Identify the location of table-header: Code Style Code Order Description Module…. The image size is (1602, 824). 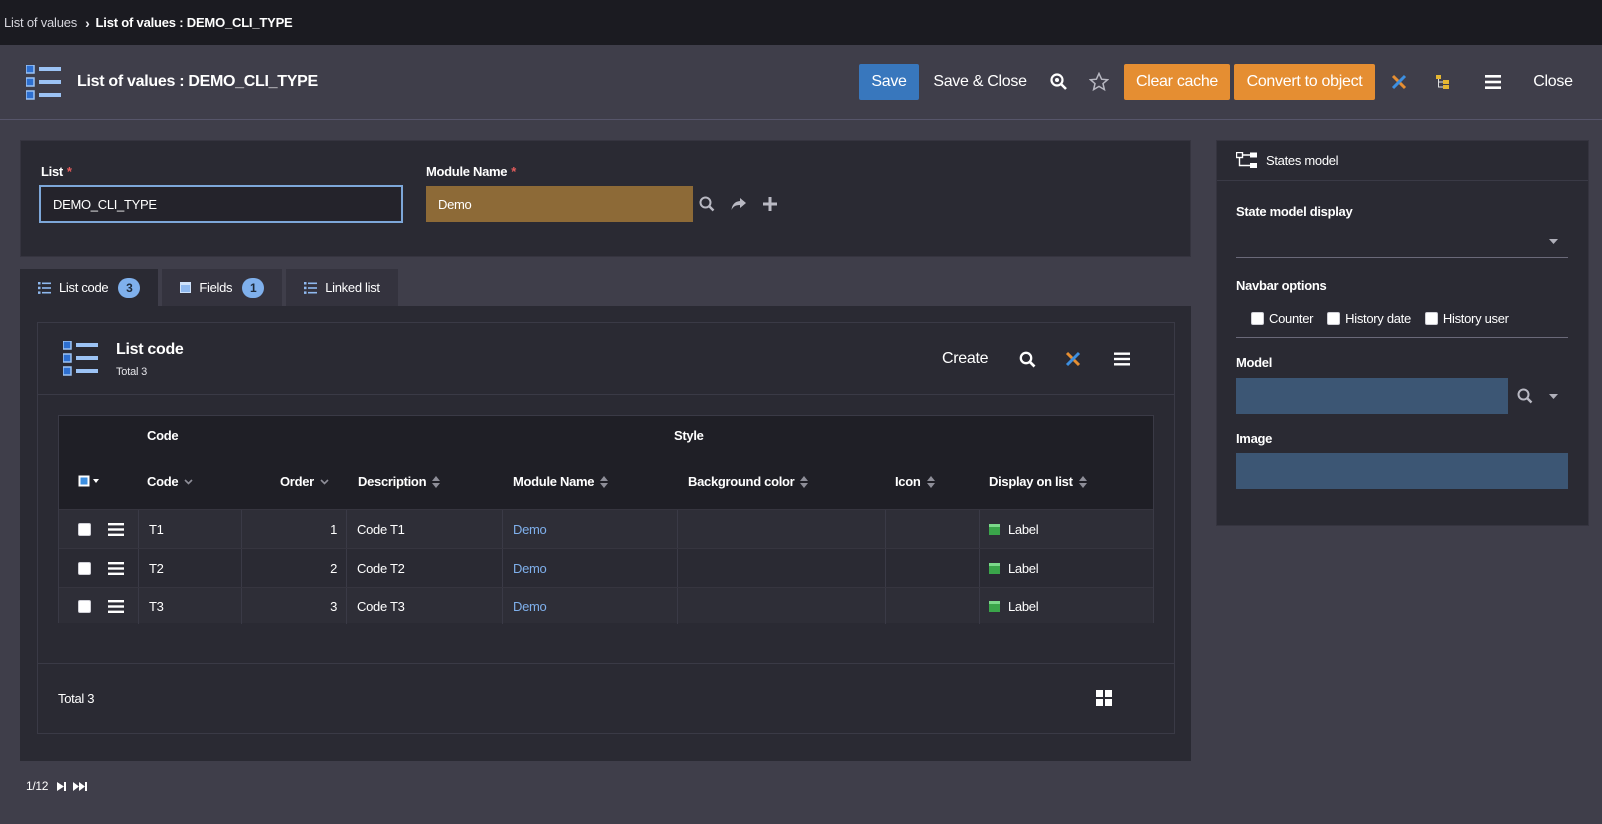
(606, 462).